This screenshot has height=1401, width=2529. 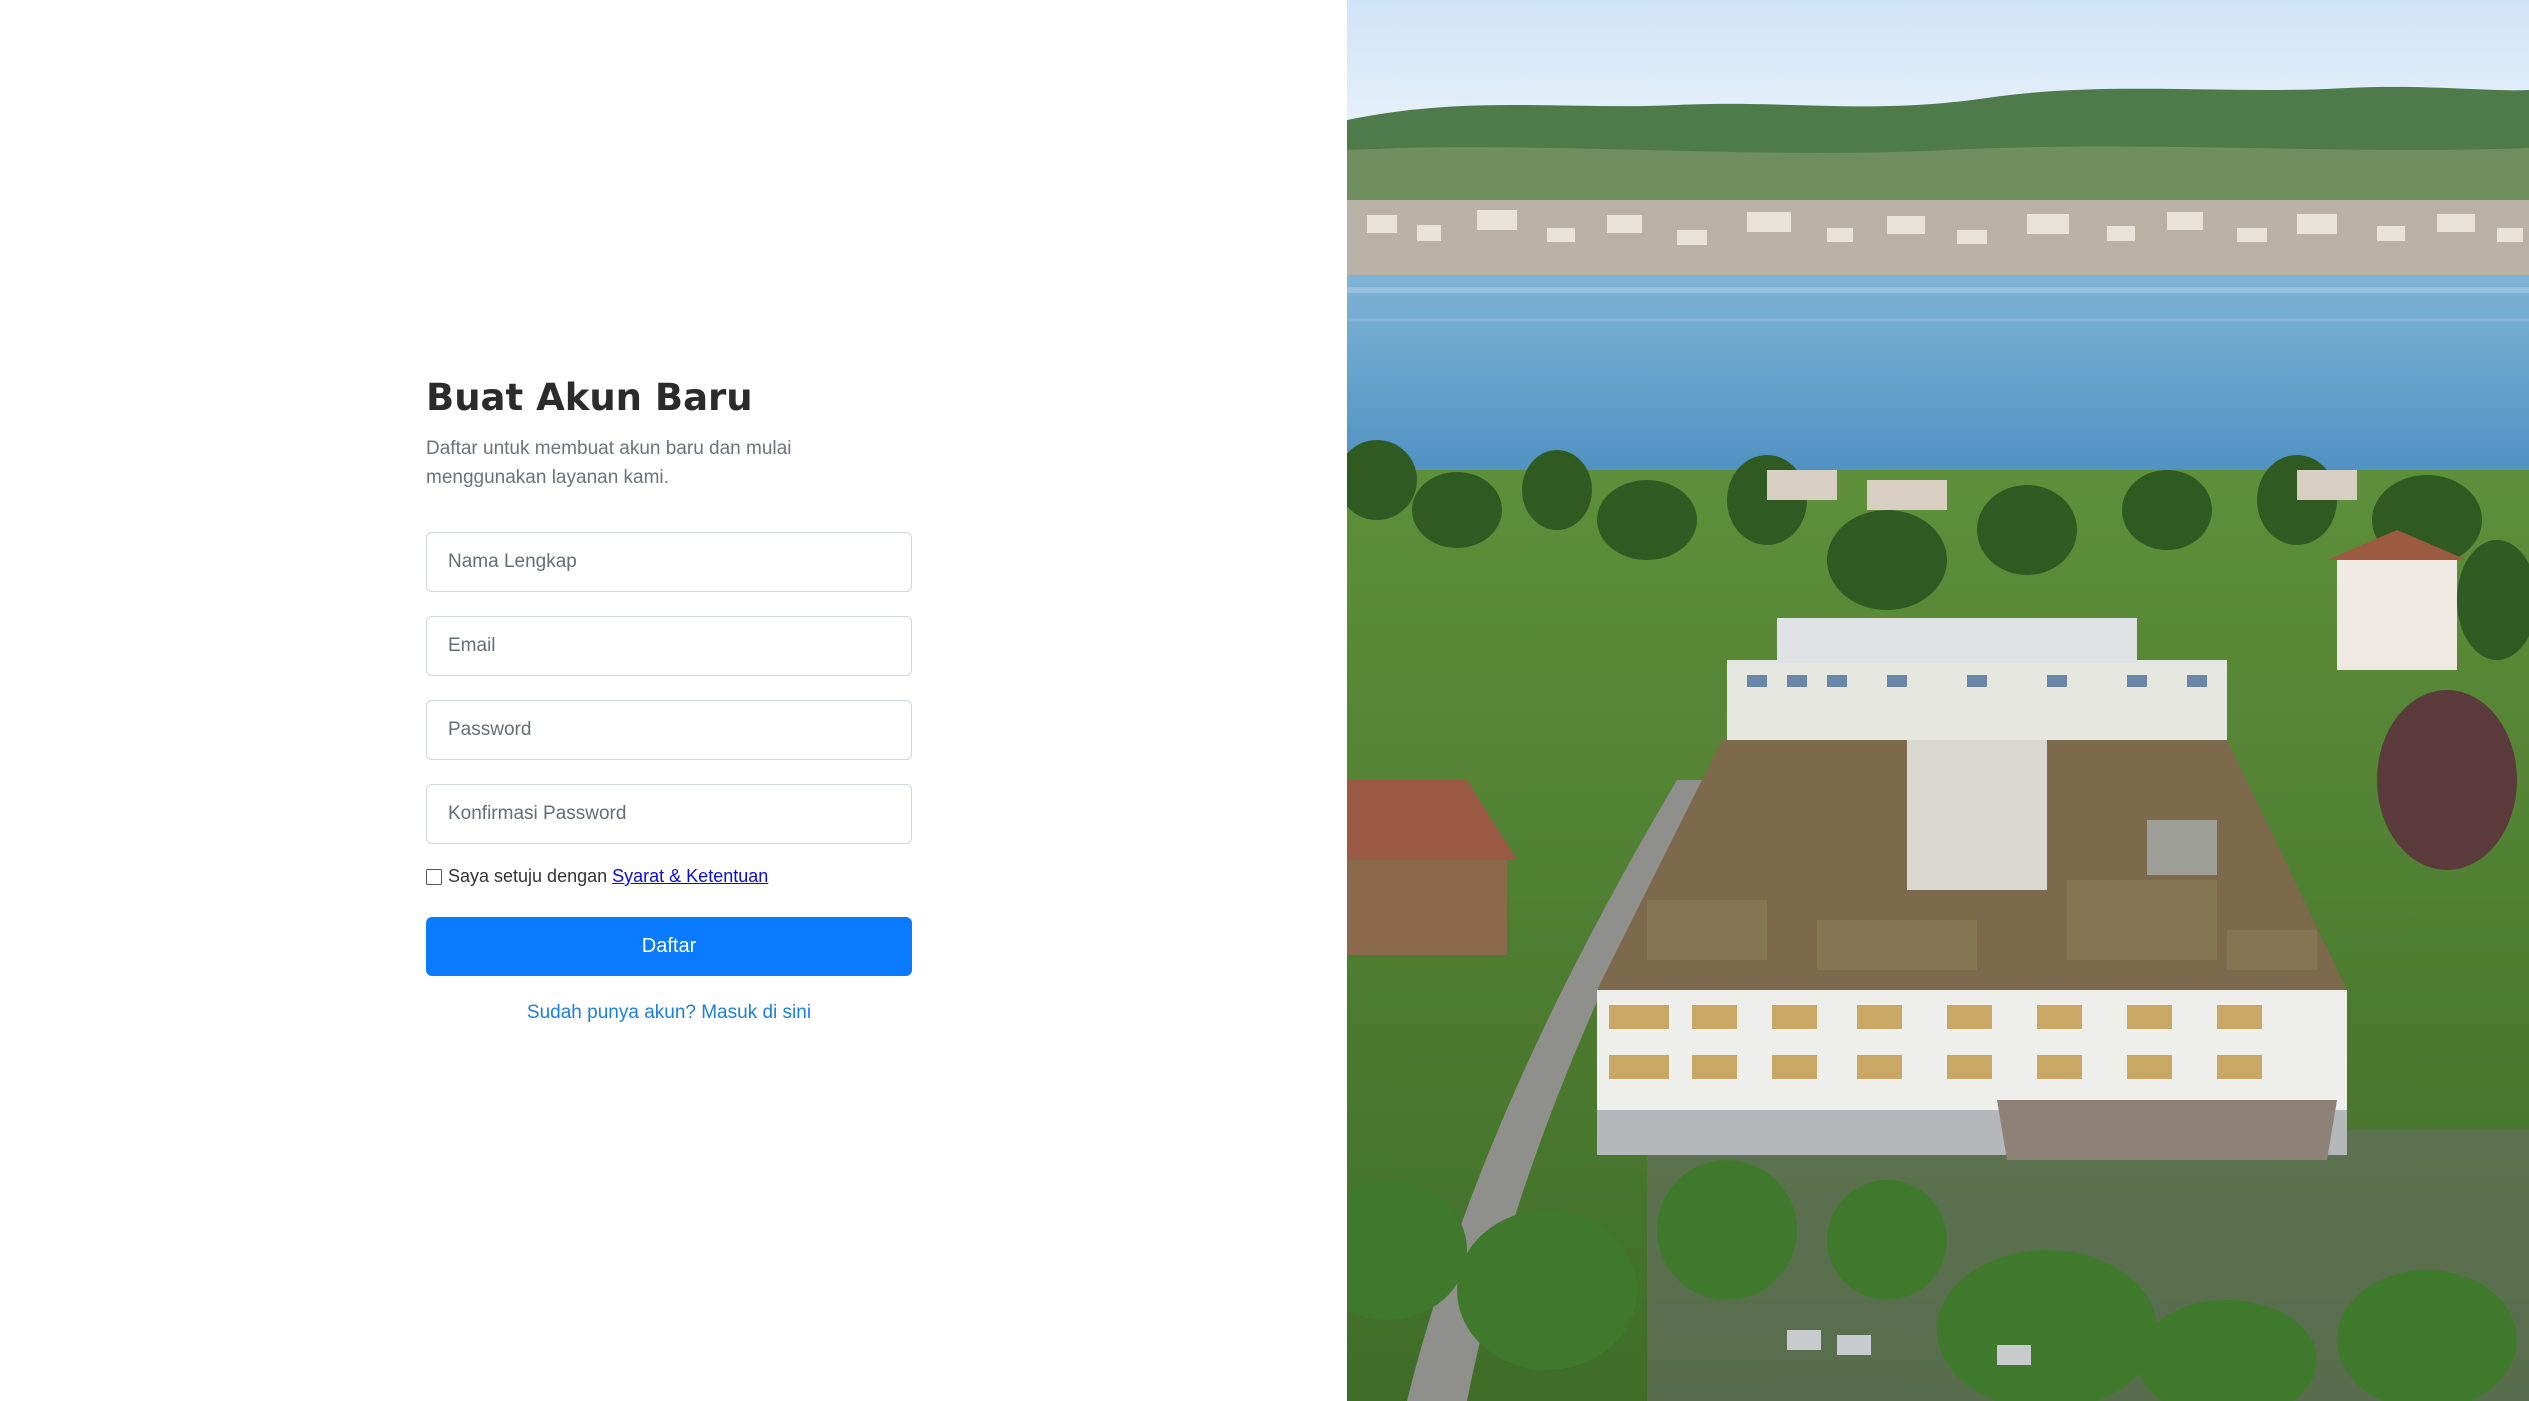 What do you see at coordinates (434, 876) in the screenshot?
I see `terms-checkbox` at bounding box center [434, 876].